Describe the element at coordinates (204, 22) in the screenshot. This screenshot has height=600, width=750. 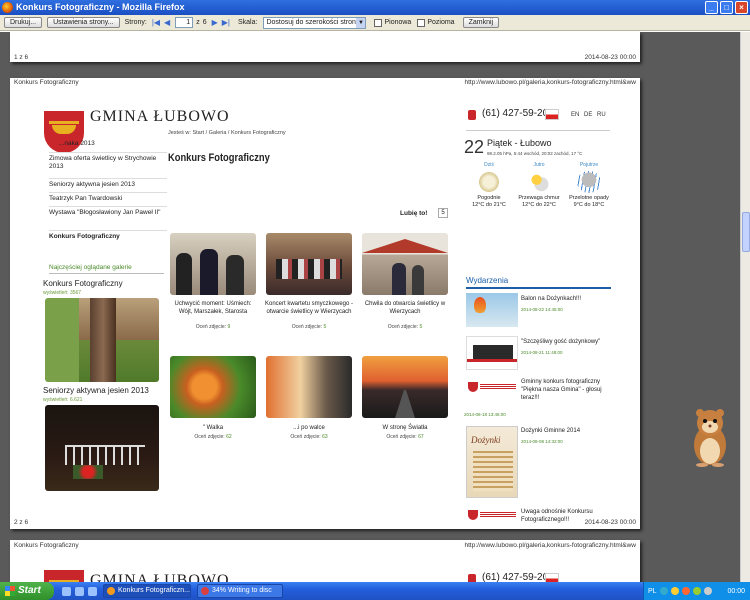
I see `total-pages: 6` at that location.